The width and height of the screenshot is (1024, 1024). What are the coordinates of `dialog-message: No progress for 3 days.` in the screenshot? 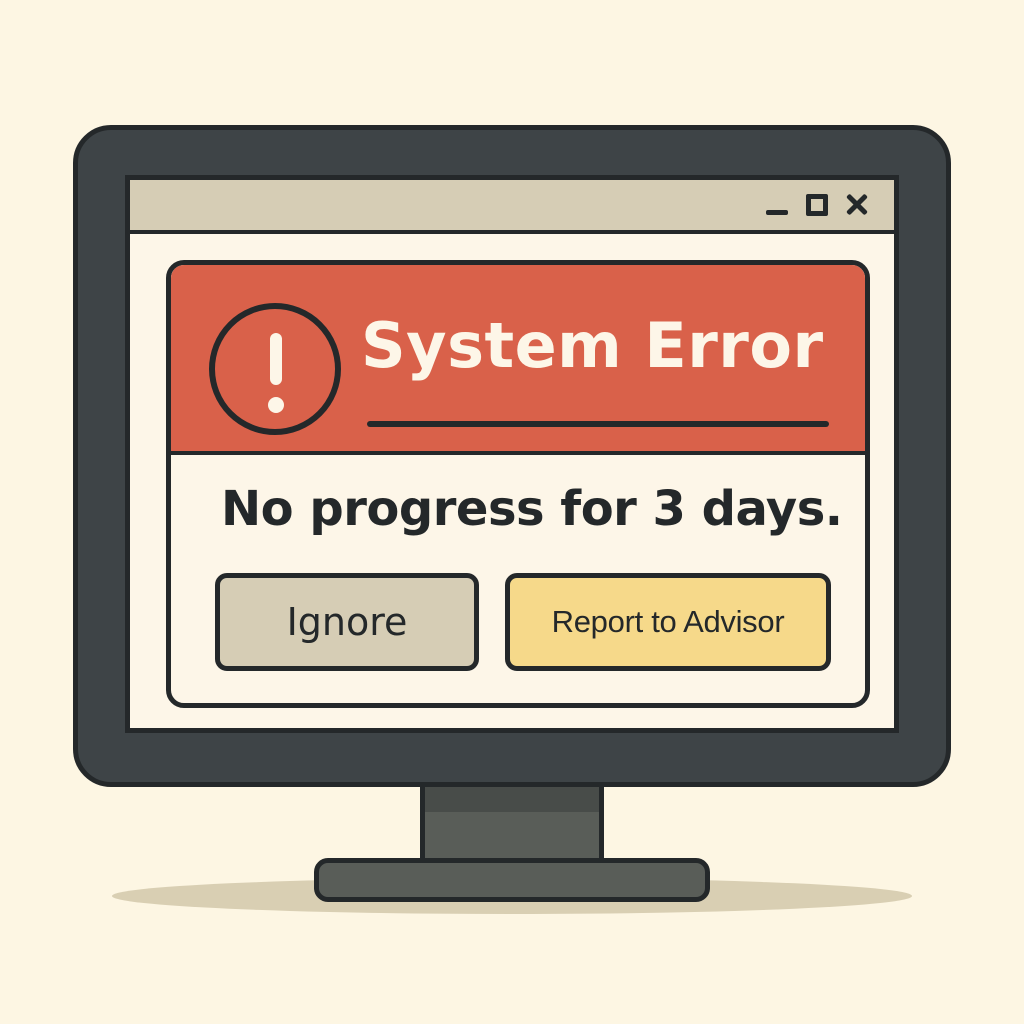 It's located at (532, 509).